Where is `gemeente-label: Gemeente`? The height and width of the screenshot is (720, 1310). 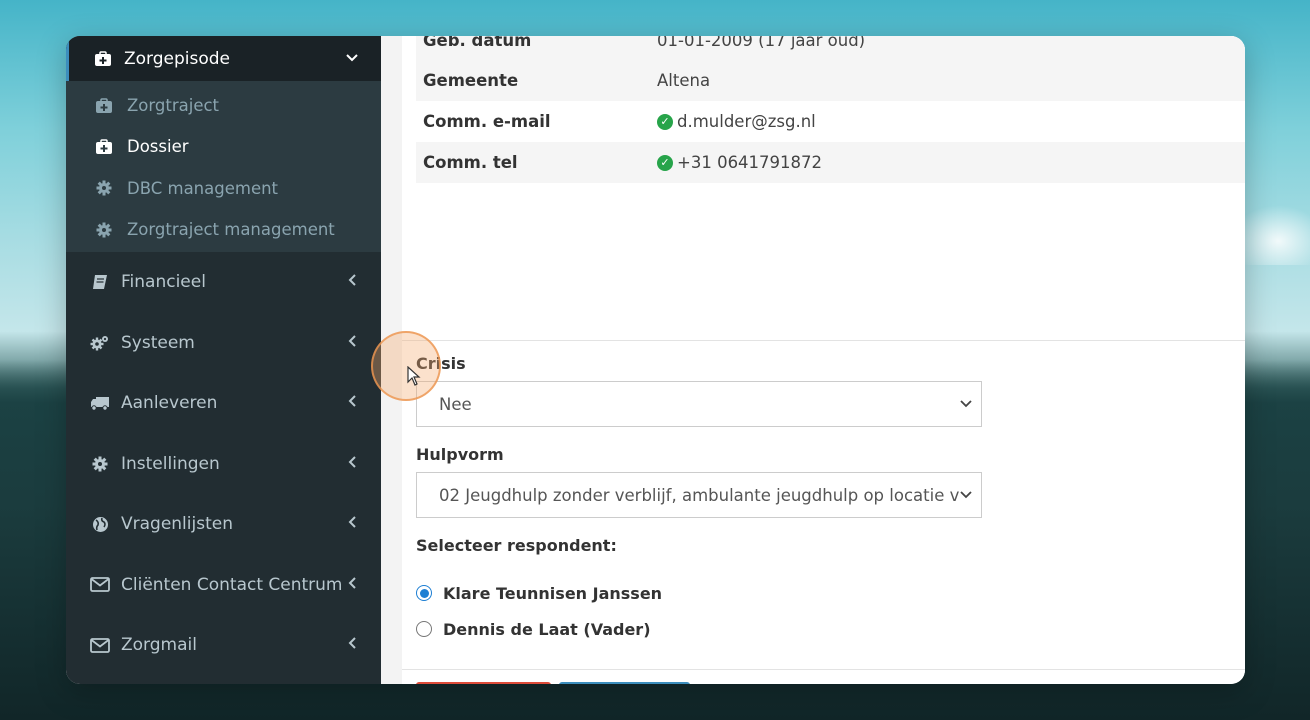
gemeente-label: Gemeente is located at coordinates (471, 80).